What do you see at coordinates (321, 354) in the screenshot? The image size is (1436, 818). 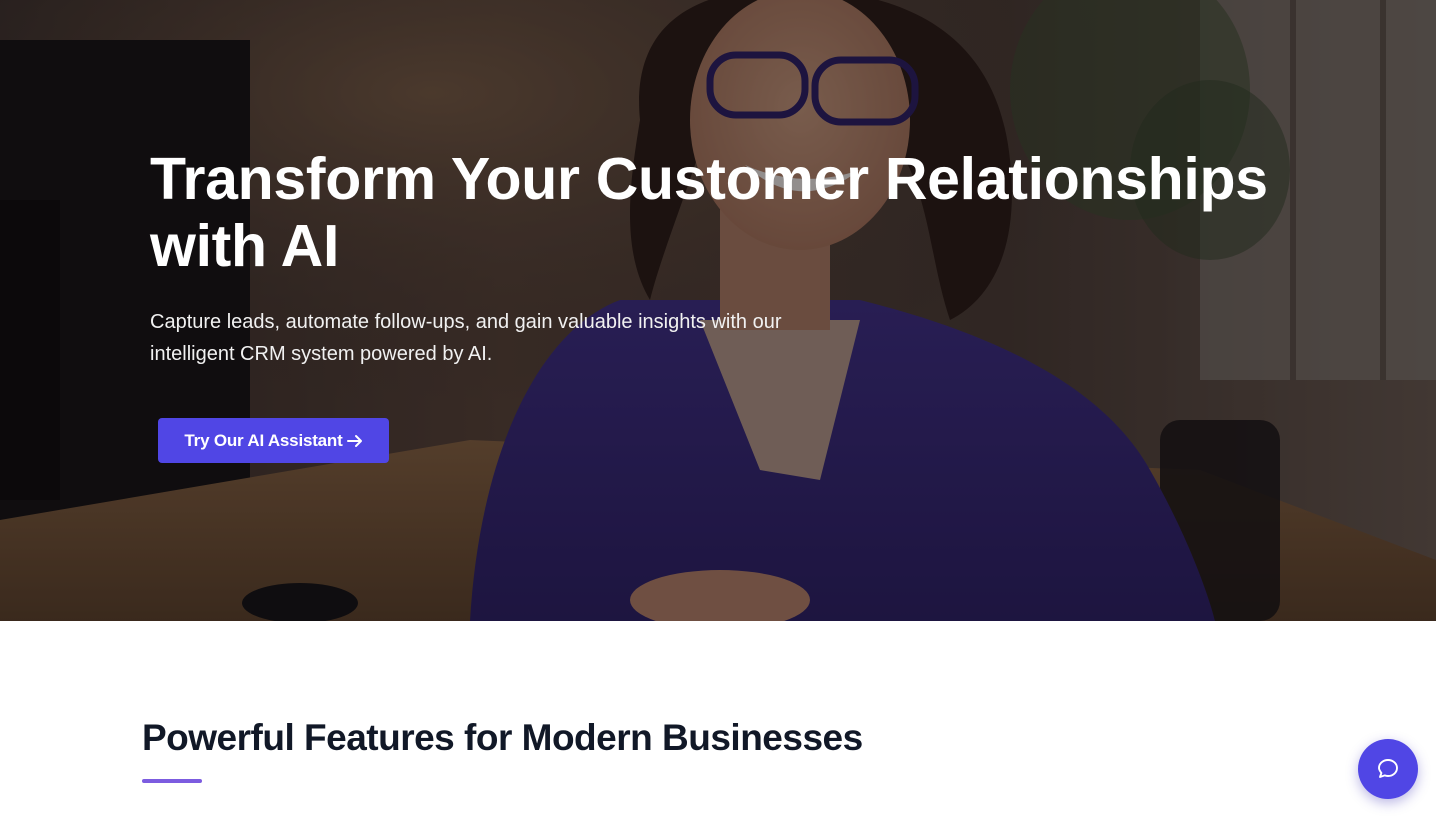 I see `hero-subtitle-line2: intelligent CRM system powered by AI.` at bounding box center [321, 354].